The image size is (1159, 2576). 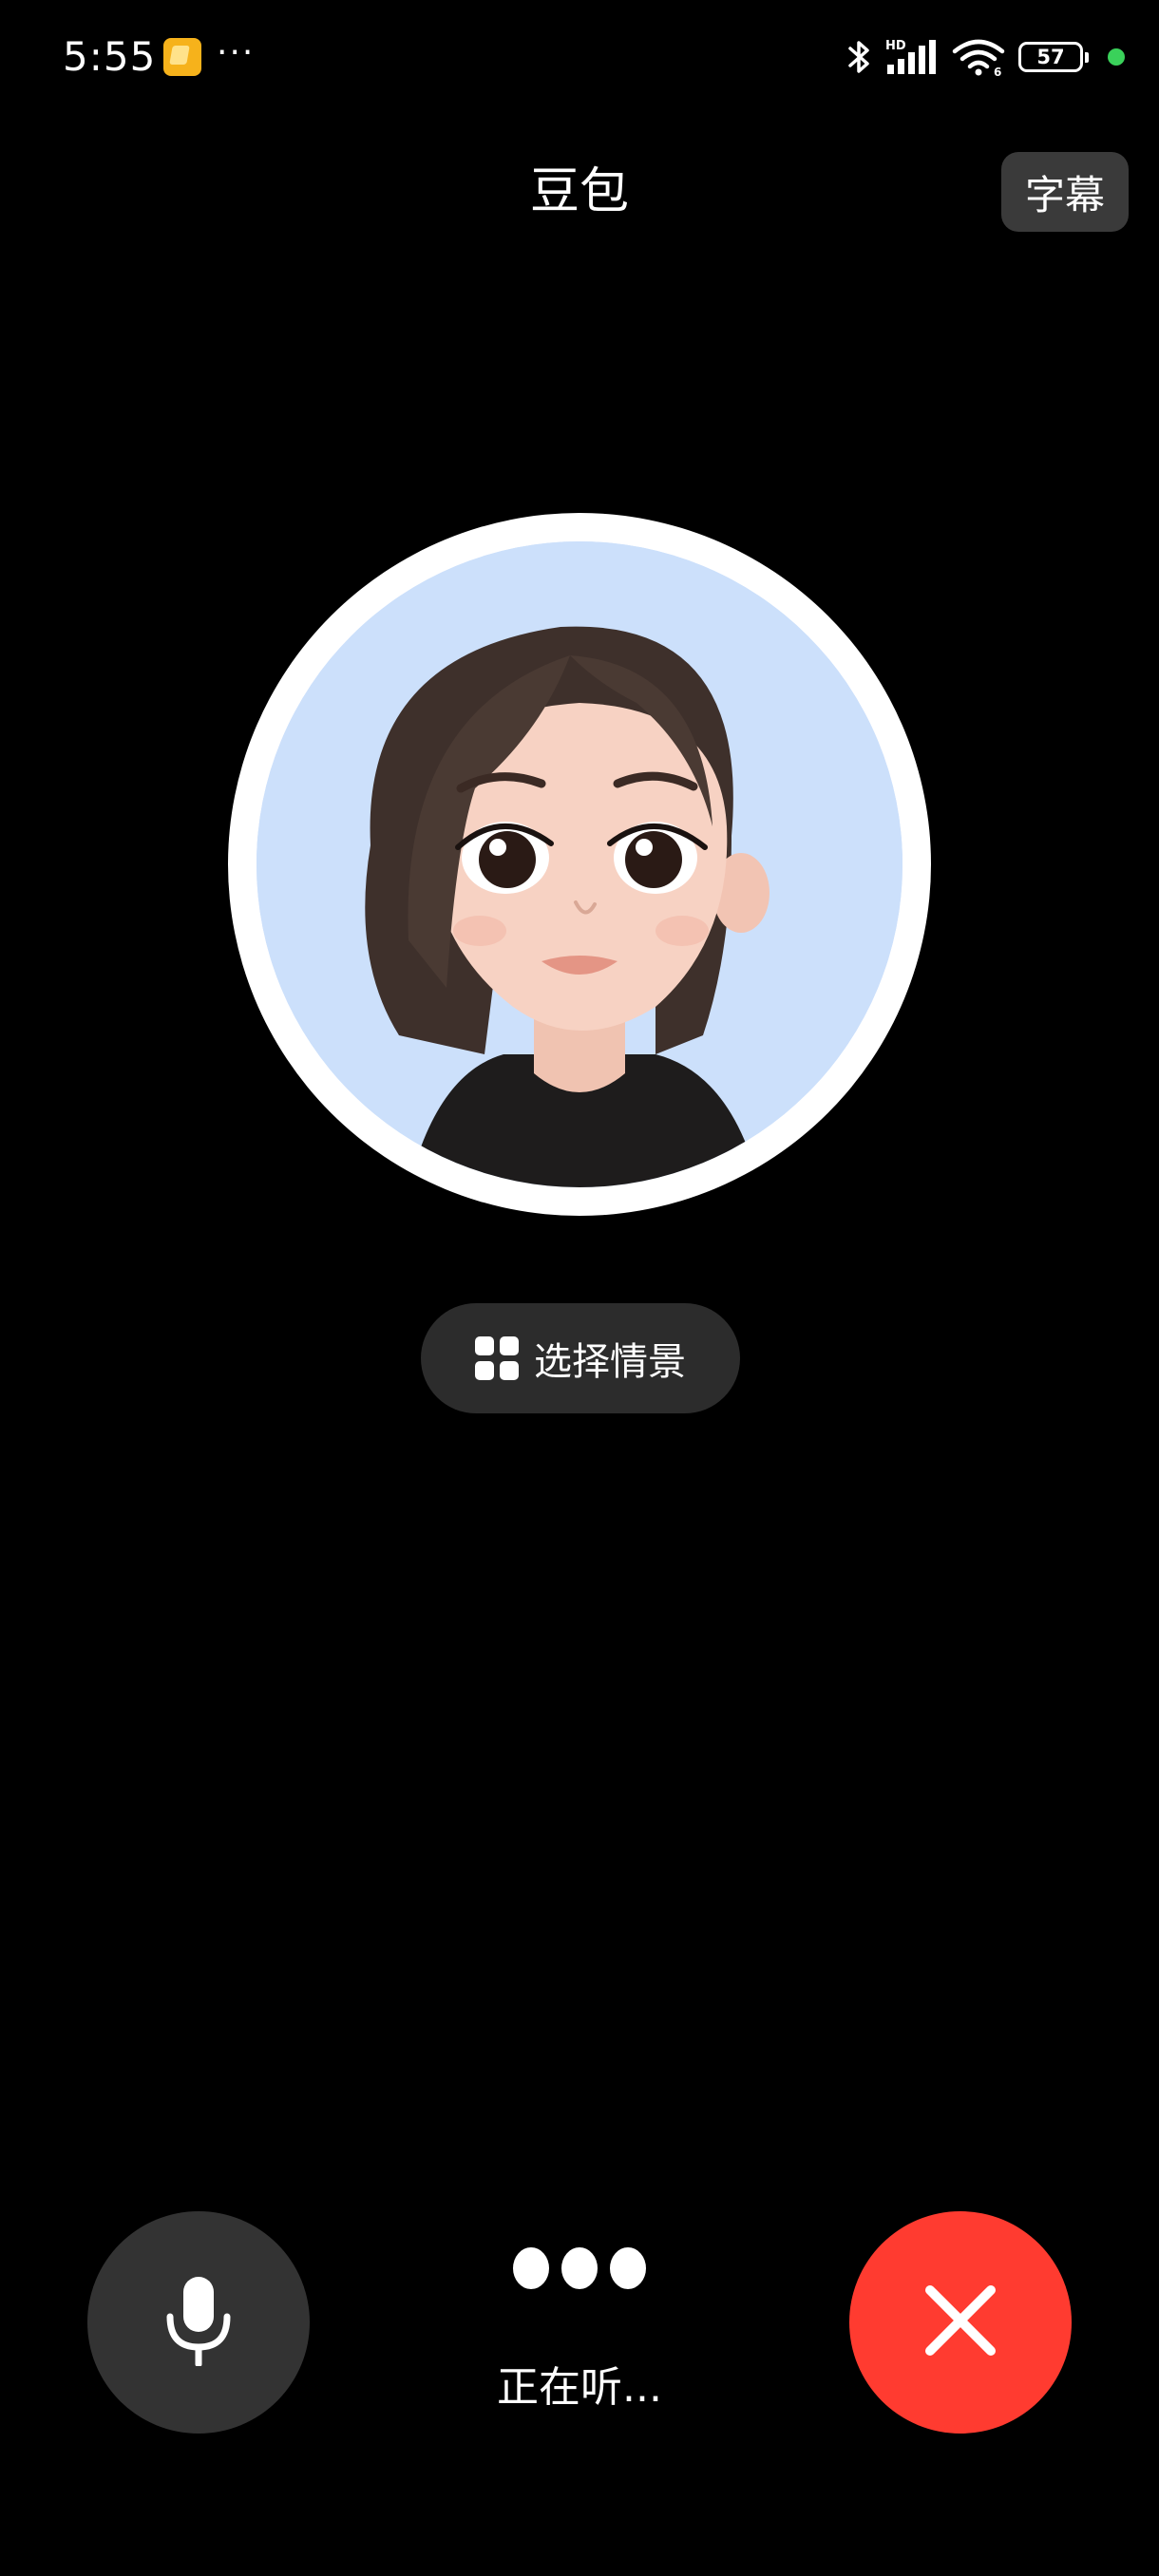 What do you see at coordinates (1116, 57) in the screenshot?
I see `privacy-indicator-dot` at bounding box center [1116, 57].